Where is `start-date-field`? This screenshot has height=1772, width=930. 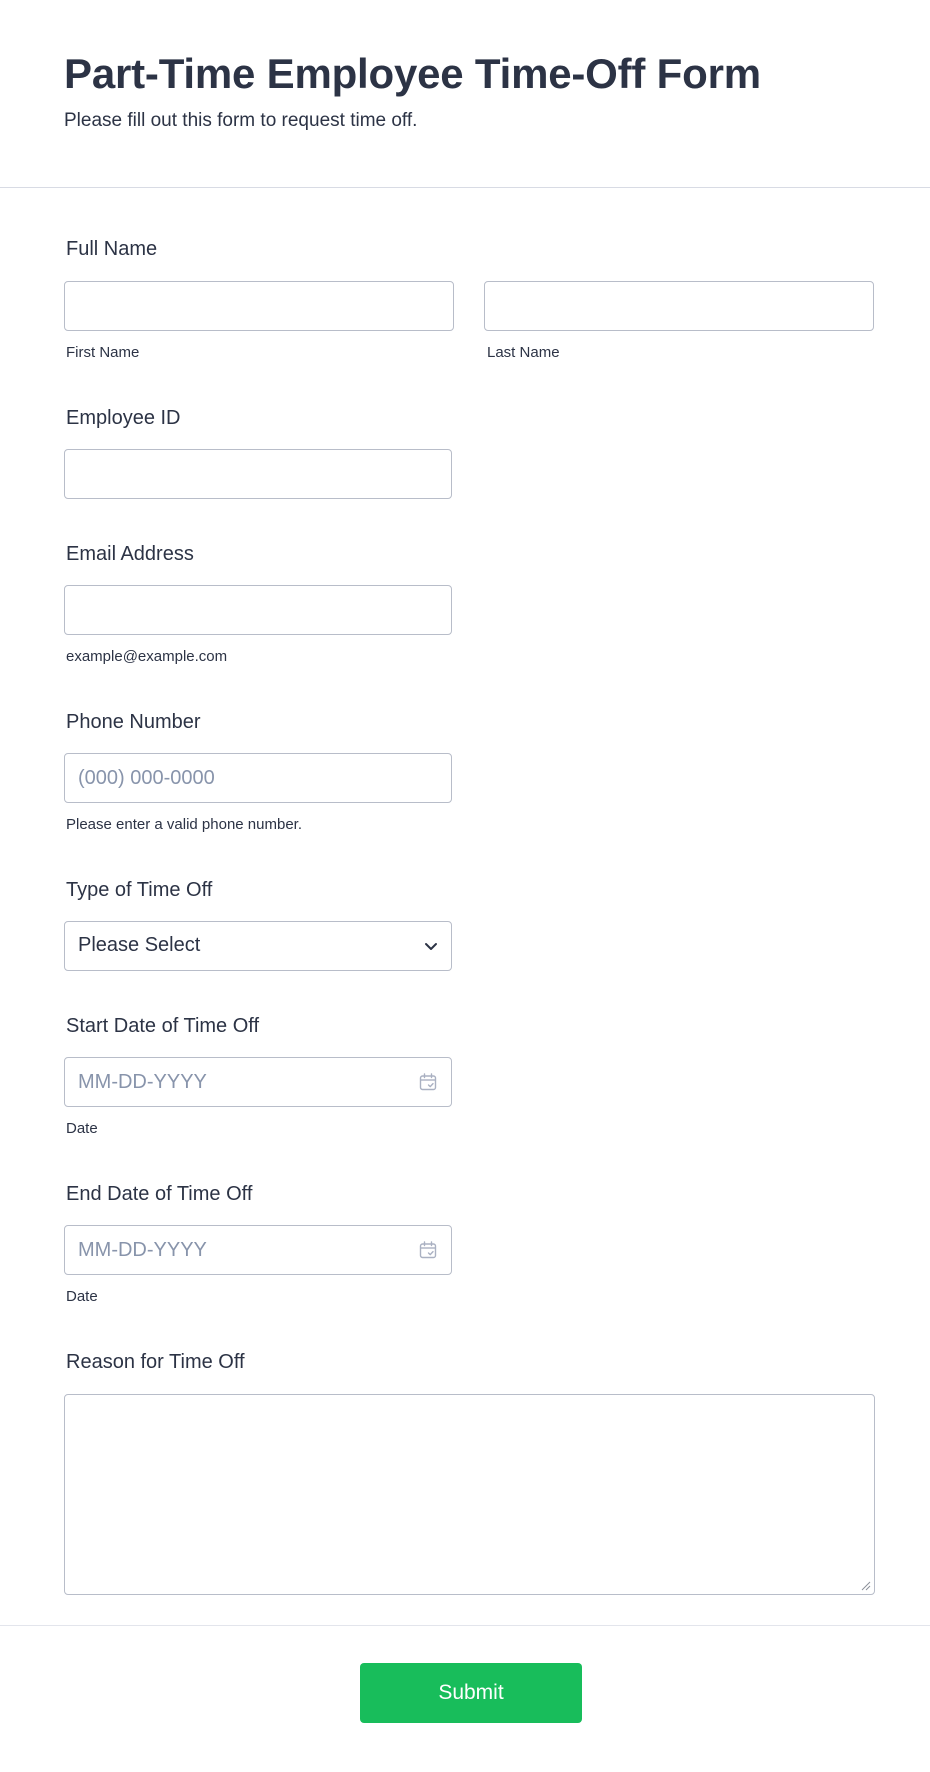
start-date-field is located at coordinates (258, 1082).